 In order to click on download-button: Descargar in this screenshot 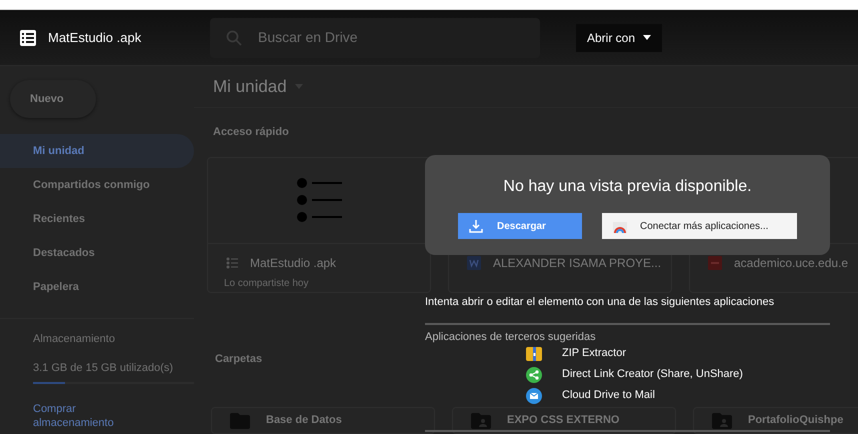, I will do `click(520, 226)`.